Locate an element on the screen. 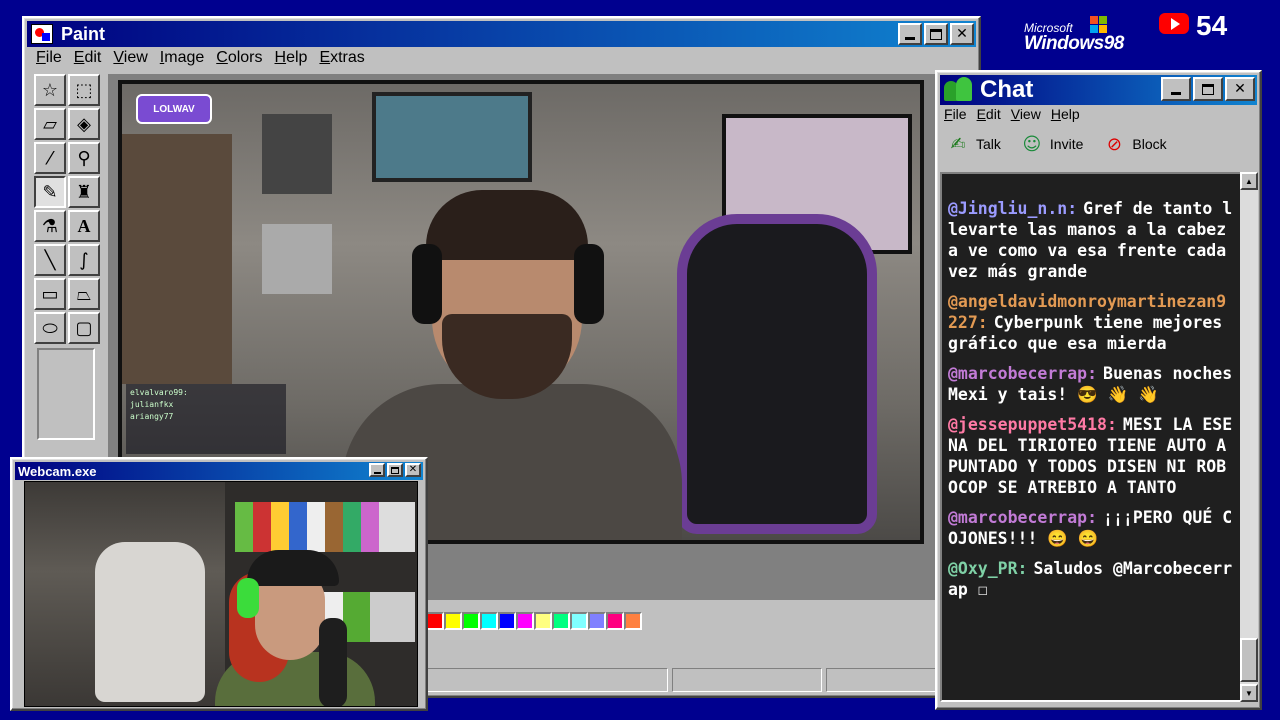 This screenshot has width=1280, height=720. gaming-chair is located at coordinates (777, 374).